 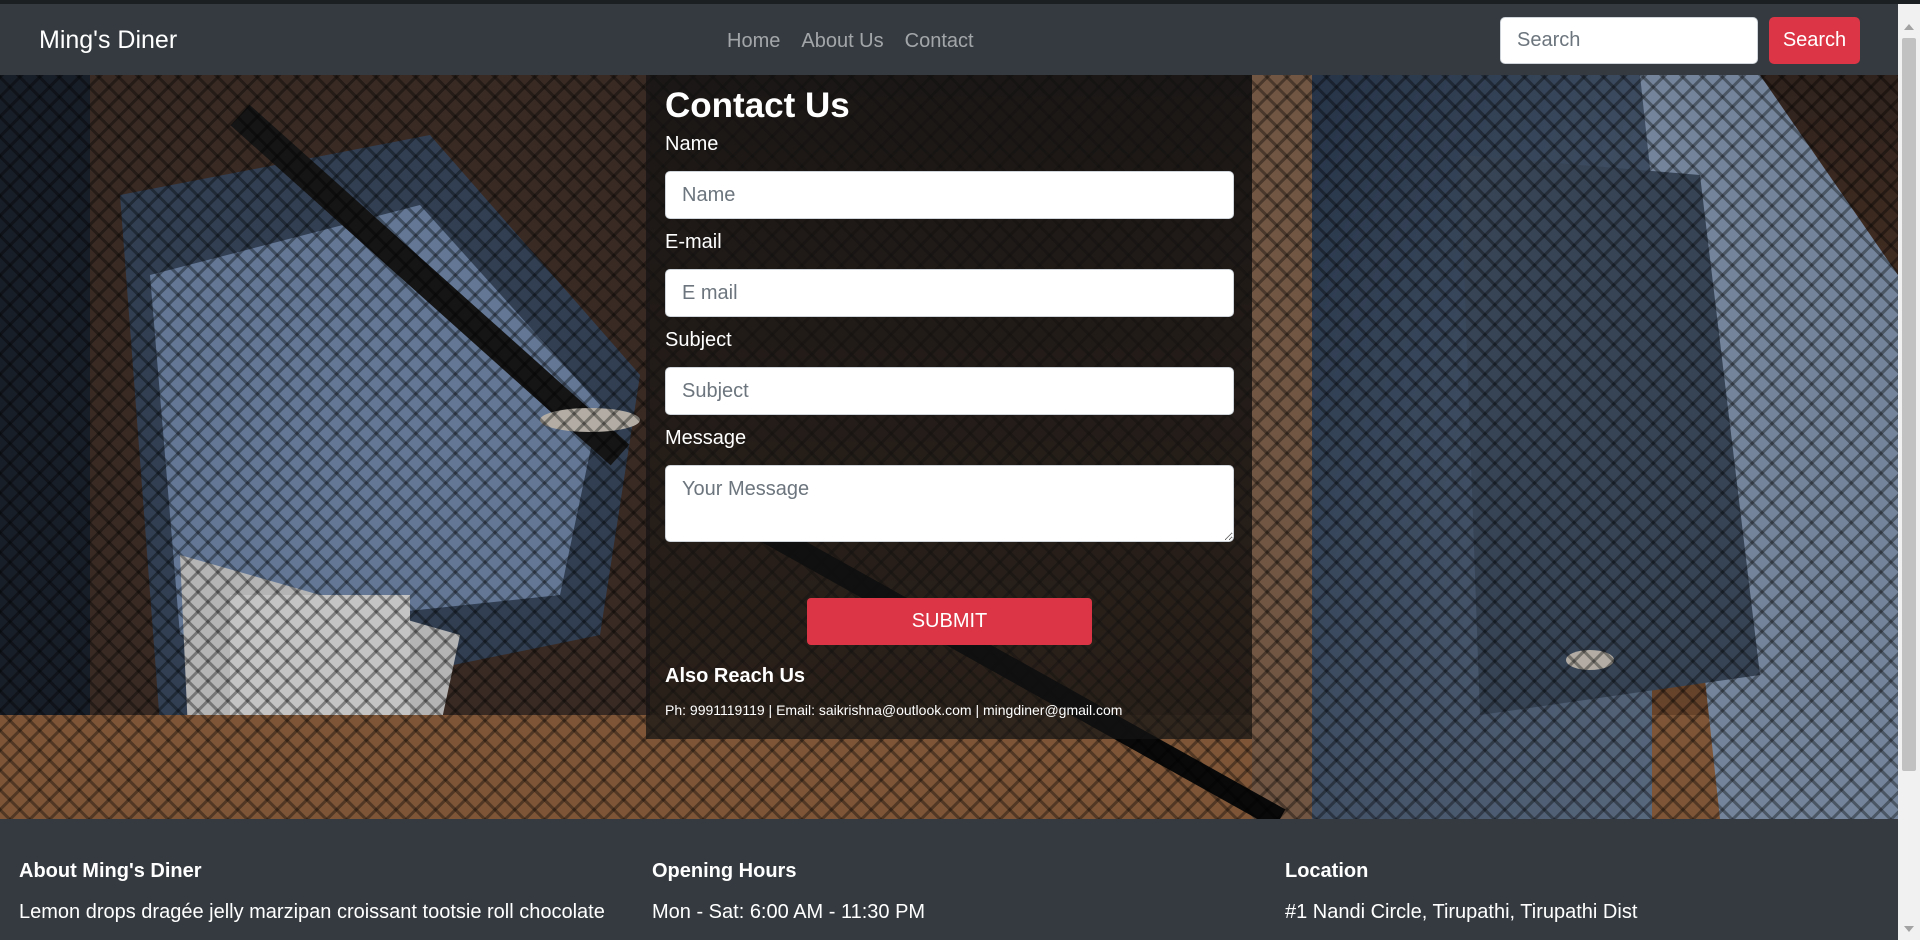 I want to click on page-scrollbar, so click(x=1909, y=472).